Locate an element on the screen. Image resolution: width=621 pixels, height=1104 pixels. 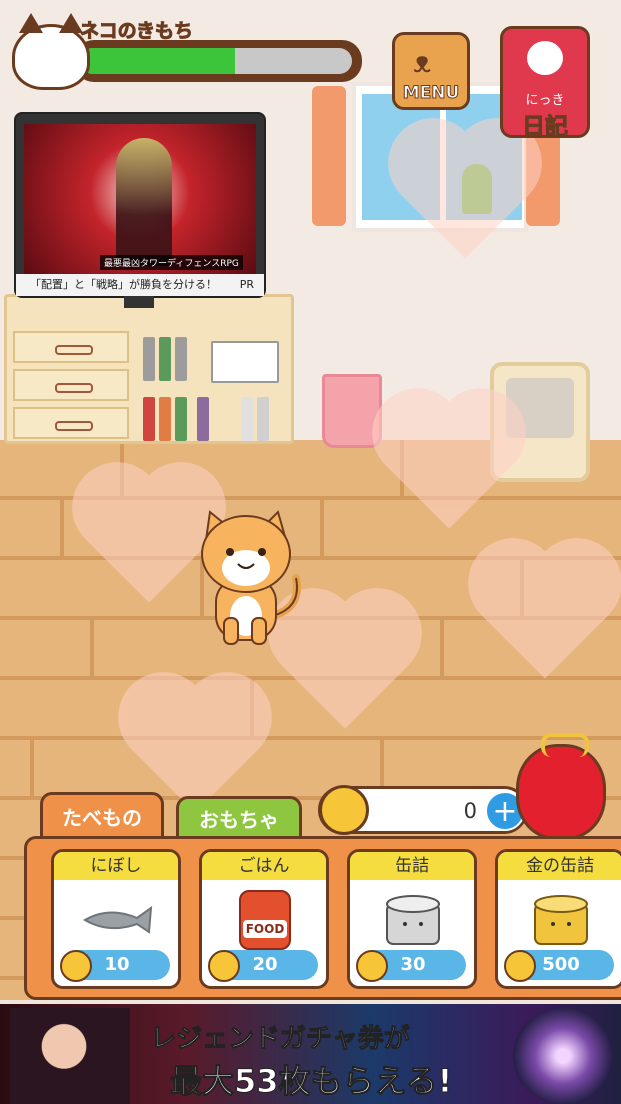
open-book-icon is located at coordinates (245, 362).